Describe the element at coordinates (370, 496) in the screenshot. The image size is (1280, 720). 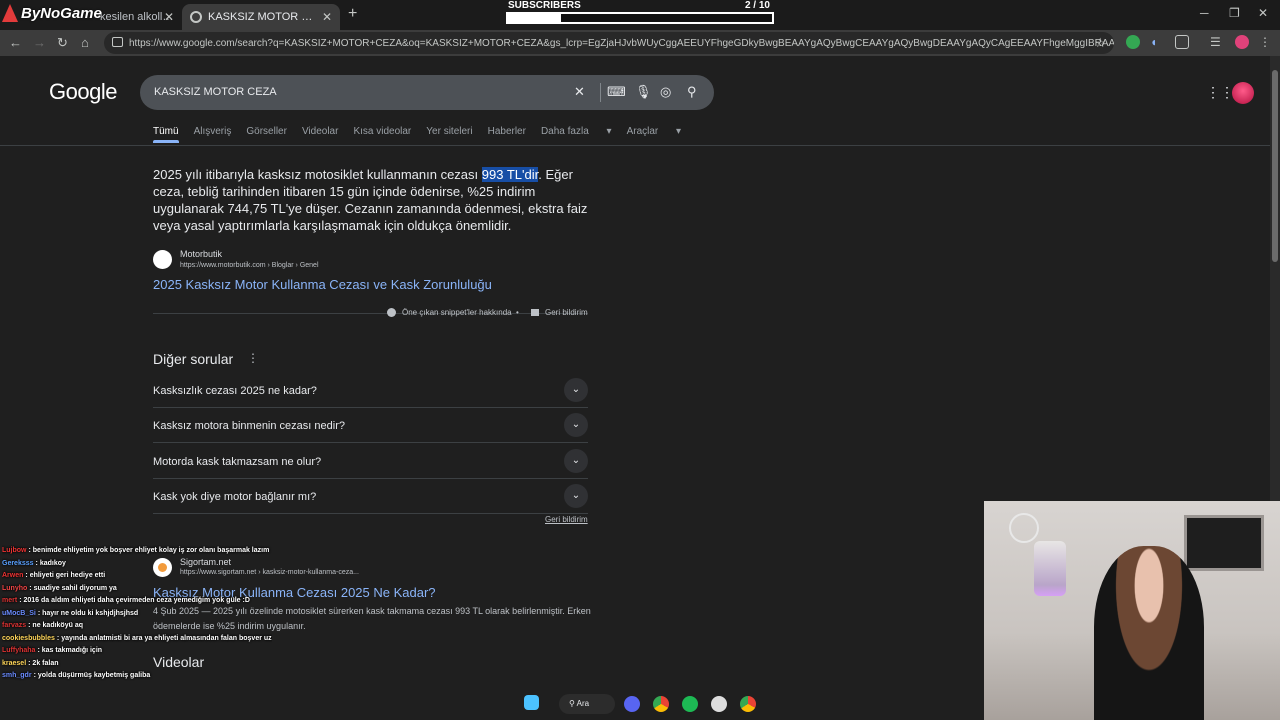
I see `paa-question: Kask yok diye motor bağlanır mı? ⌄` at that location.